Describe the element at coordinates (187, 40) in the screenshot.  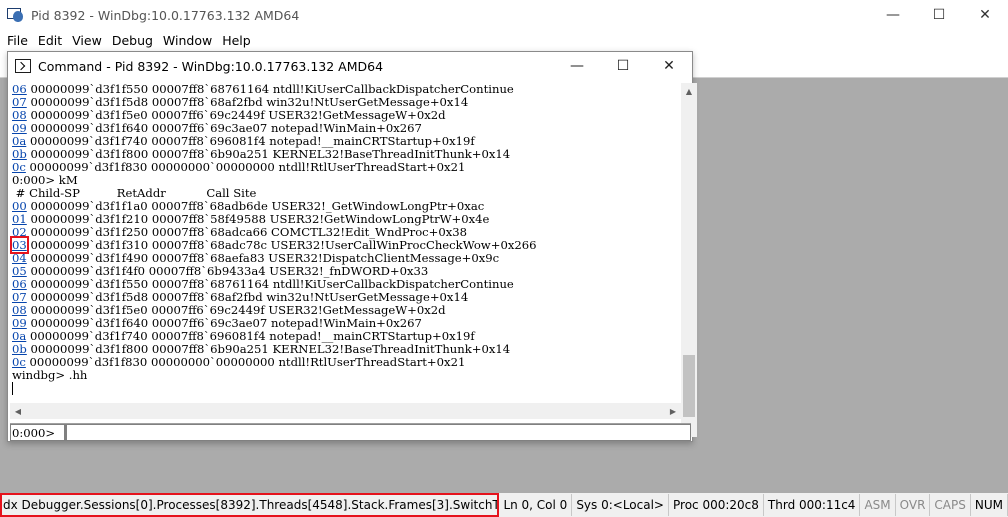
I see `menu-window: Window` at that location.